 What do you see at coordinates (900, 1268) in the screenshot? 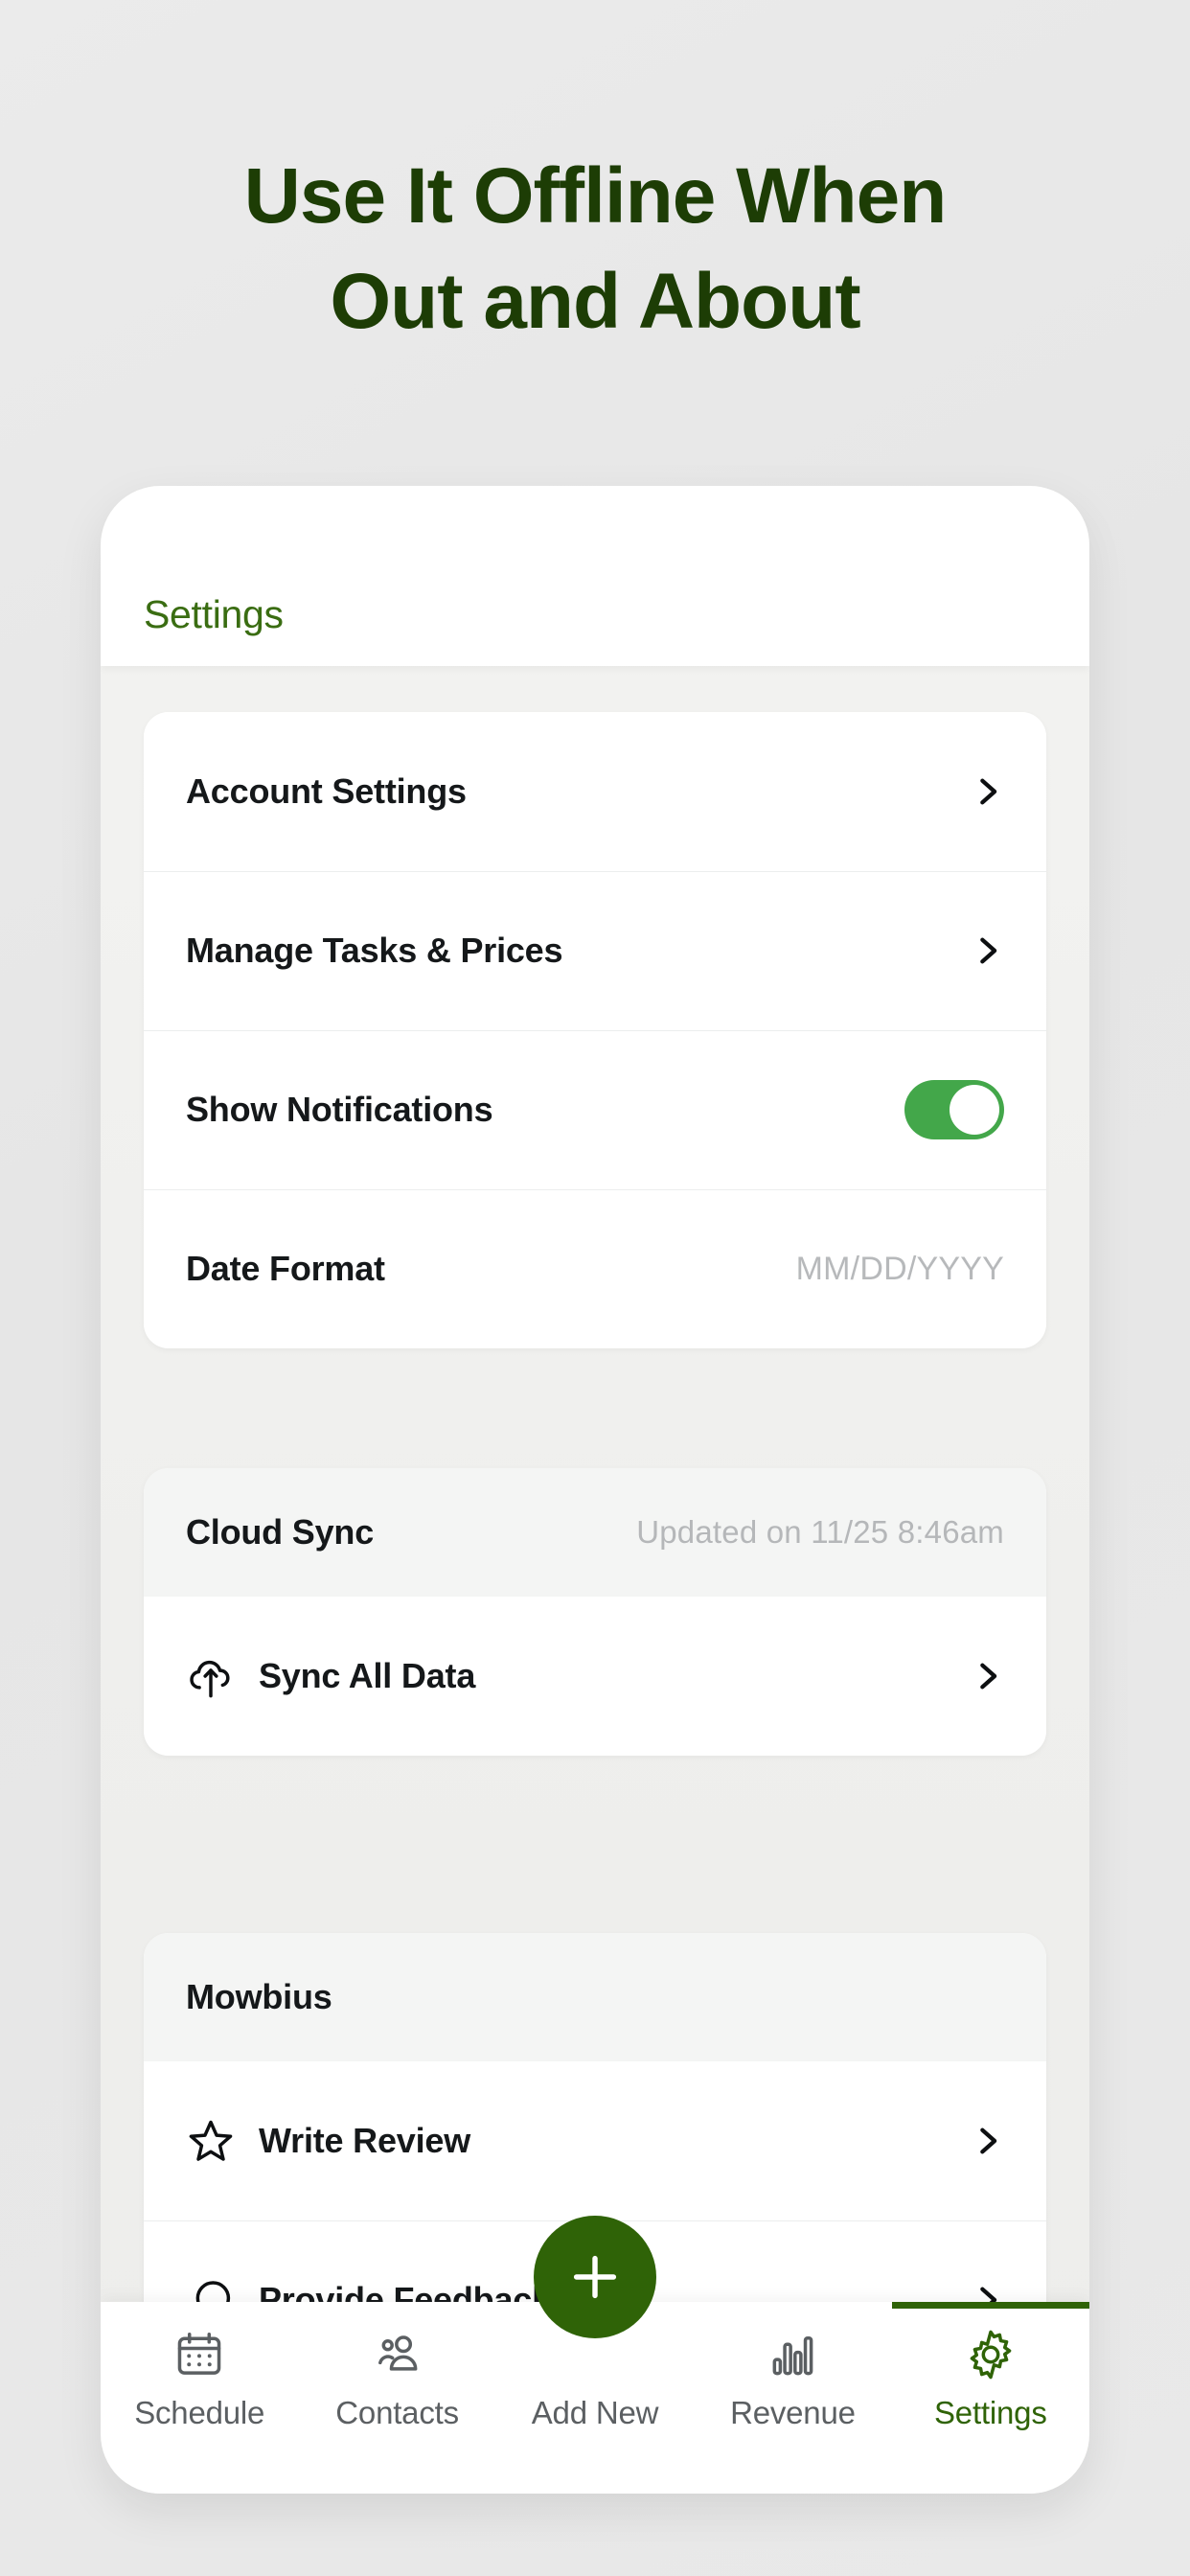
I see `date-format-value: MM/DD/YYYY` at bounding box center [900, 1268].